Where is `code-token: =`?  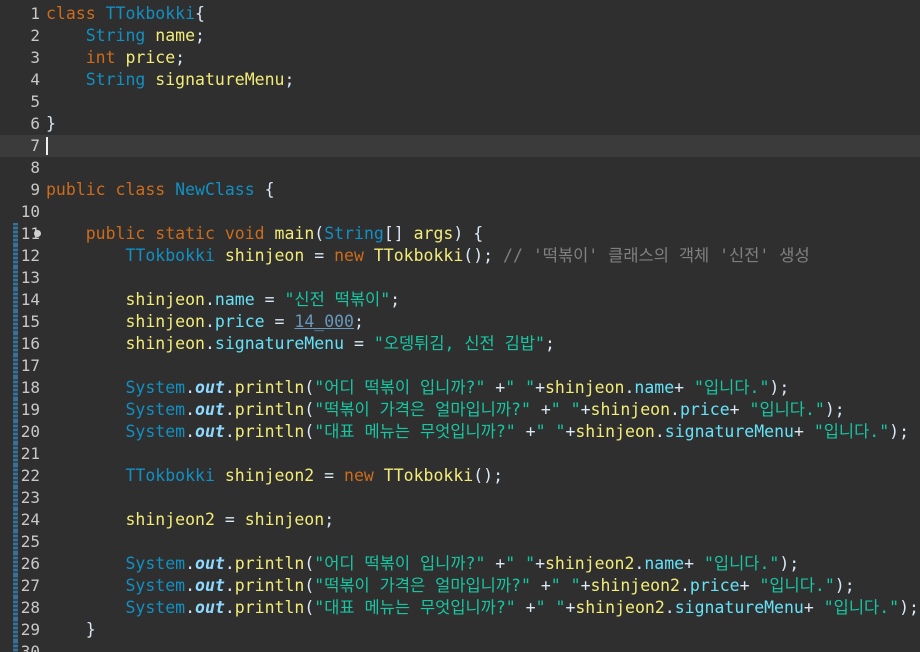 code-token: = is located at coordinates (359, 343).